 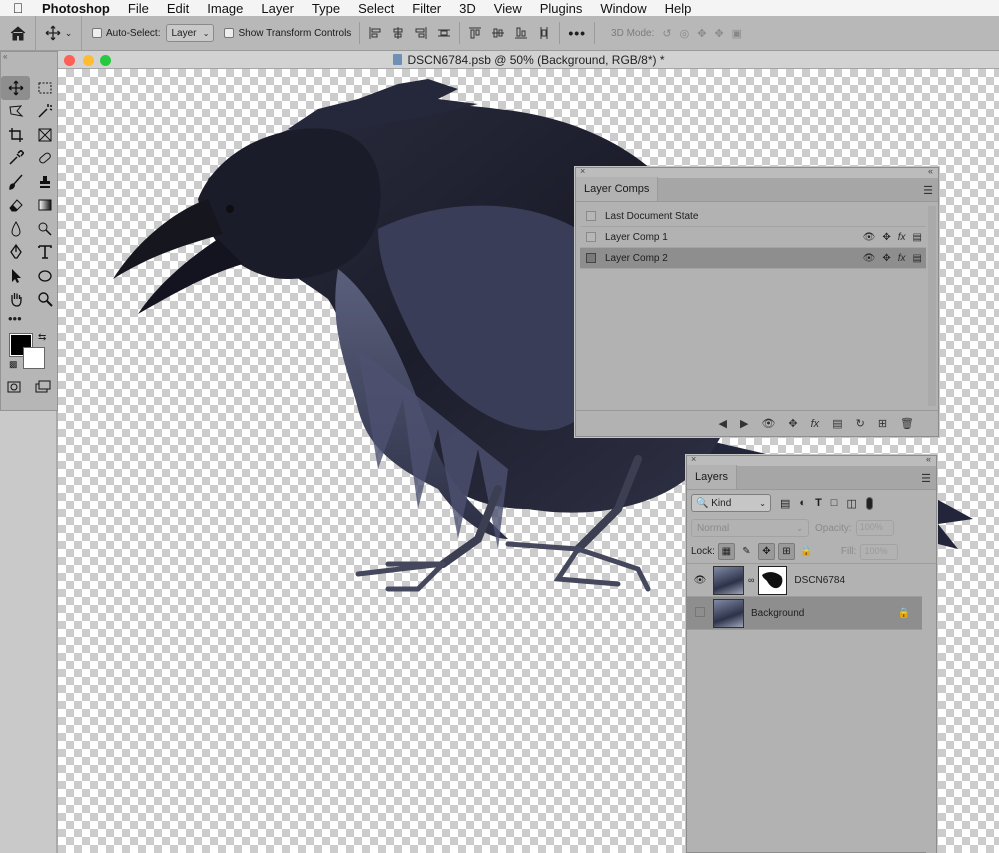 I want to click on auto-select-checkbox: Auto-Select:, so click(x=126, y=33).